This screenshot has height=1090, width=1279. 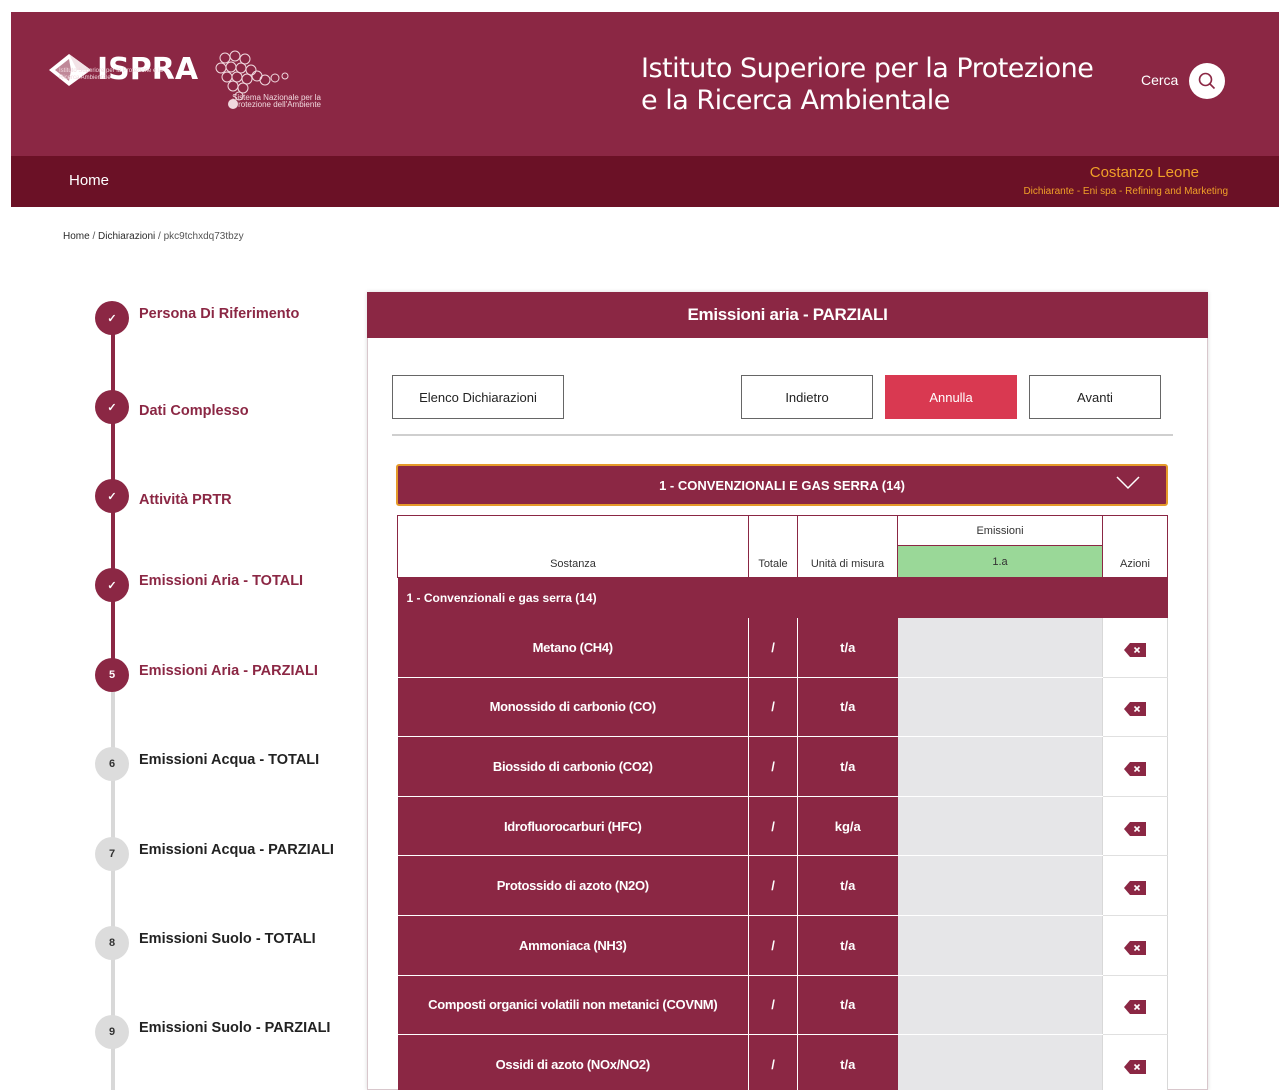 I want to click on cell-sostanza: Ammoniaca (NH3), so click(x=573, y=945).